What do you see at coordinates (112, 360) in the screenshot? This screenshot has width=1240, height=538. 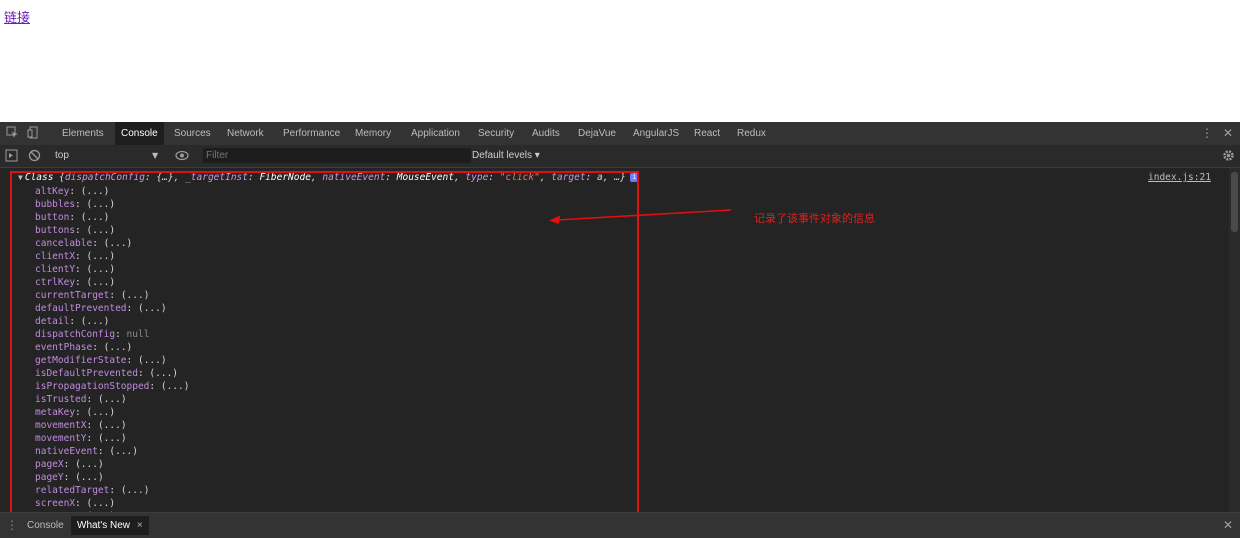 I see `property-row: getModifierState: (...)` at bounding box center [112, 360].